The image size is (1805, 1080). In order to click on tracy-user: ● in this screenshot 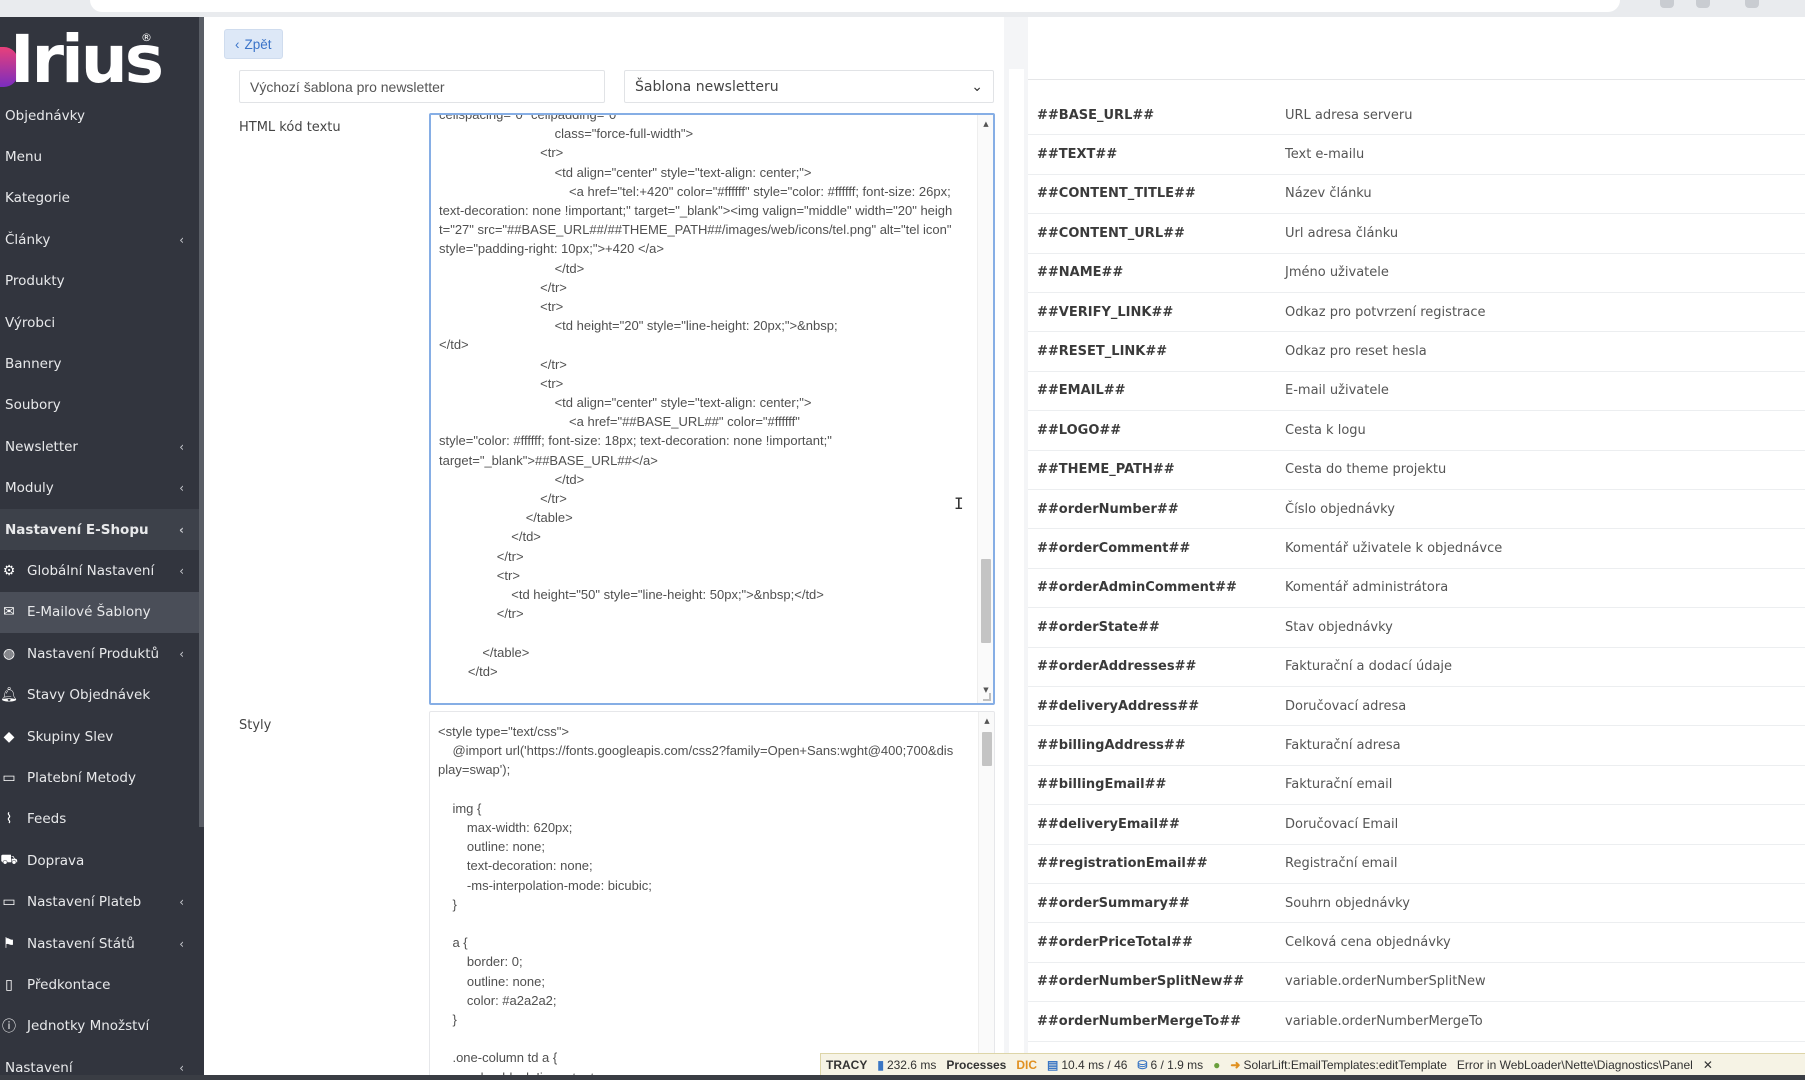, I will do `click(1216, 1065)`.